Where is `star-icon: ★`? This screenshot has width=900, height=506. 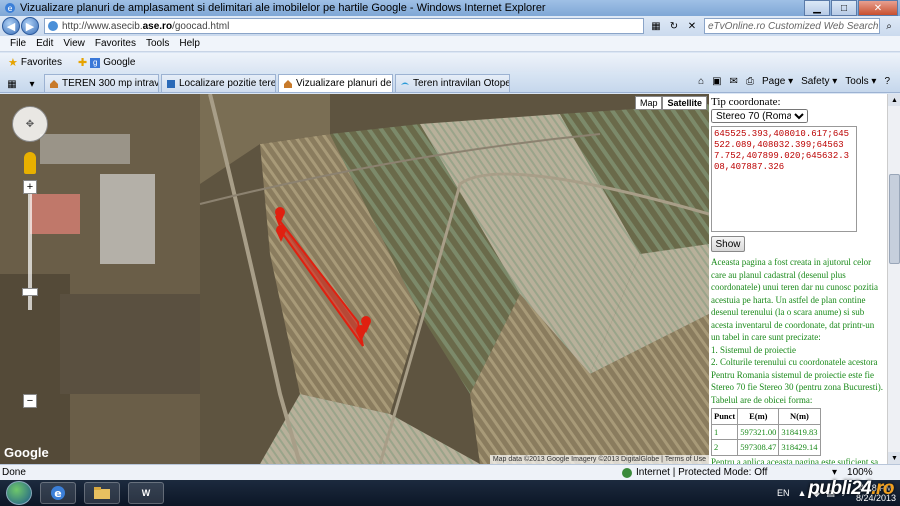
star-icon: ★ is located at coordinates (13, 63).